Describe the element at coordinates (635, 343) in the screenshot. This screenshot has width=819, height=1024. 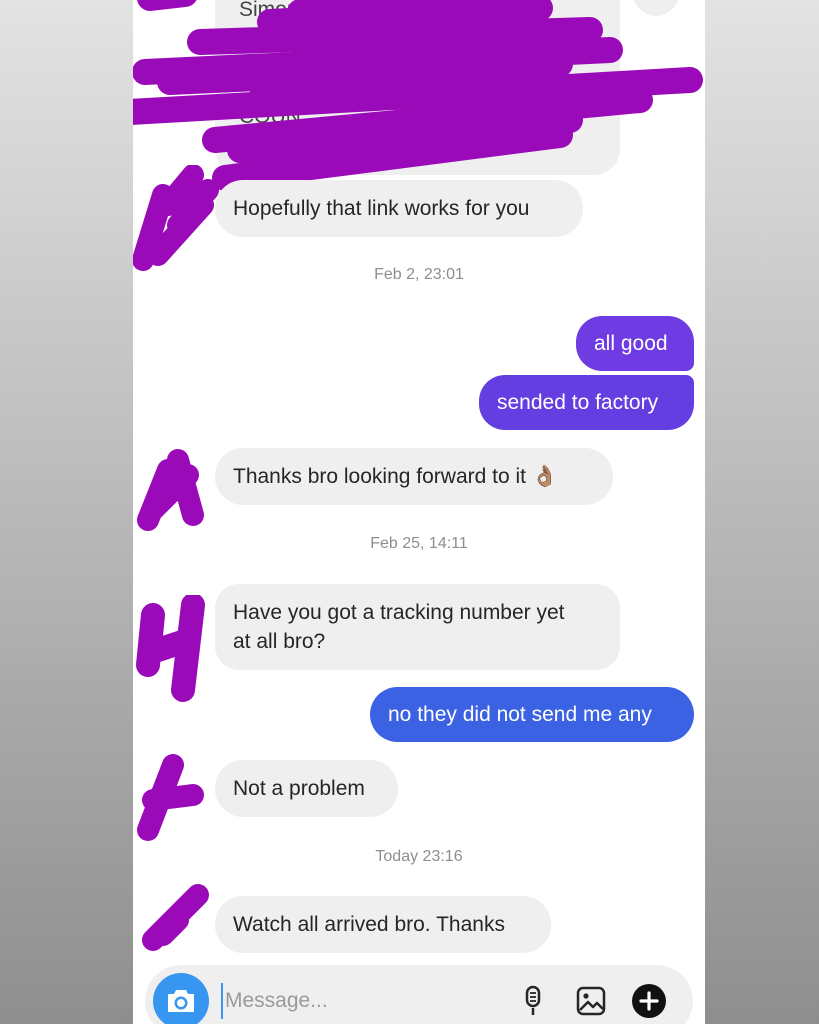
I see `outgoing-message: all good` at that location.